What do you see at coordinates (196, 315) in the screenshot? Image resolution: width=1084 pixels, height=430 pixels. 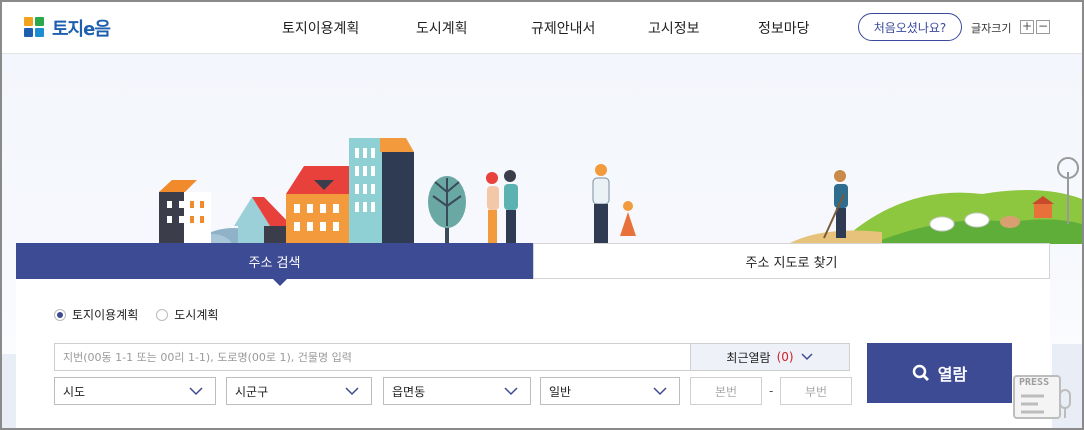 I see `radio-label: 도시계획` at bounding box center [196, 315].